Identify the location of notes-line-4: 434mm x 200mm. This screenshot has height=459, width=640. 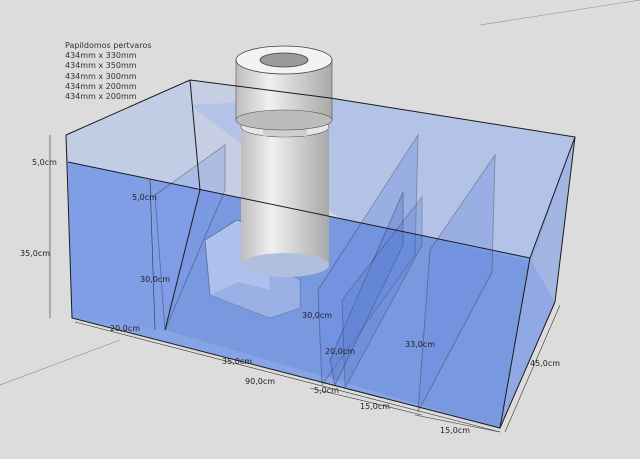
(101, 86).